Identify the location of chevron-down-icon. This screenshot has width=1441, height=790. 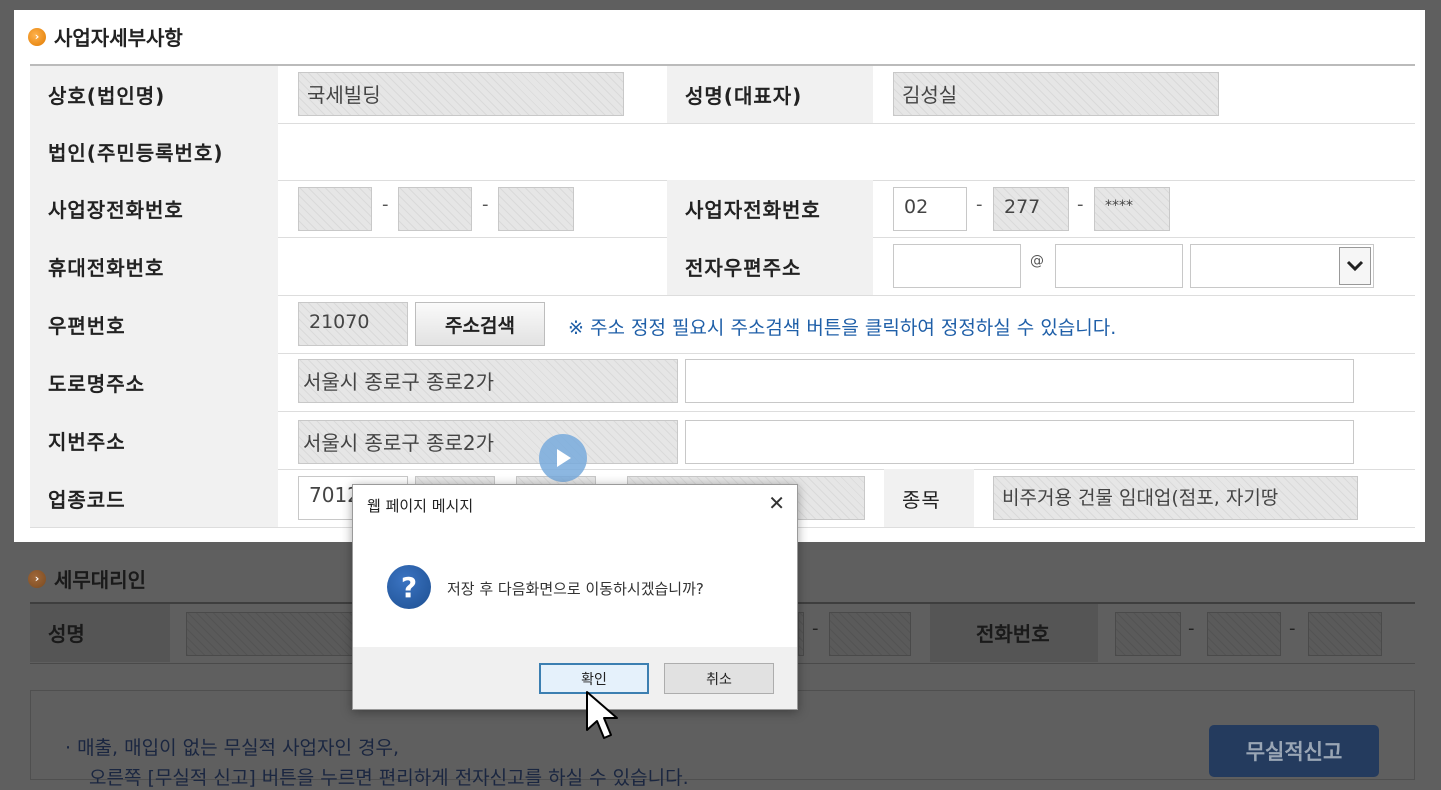
(1355, 266).